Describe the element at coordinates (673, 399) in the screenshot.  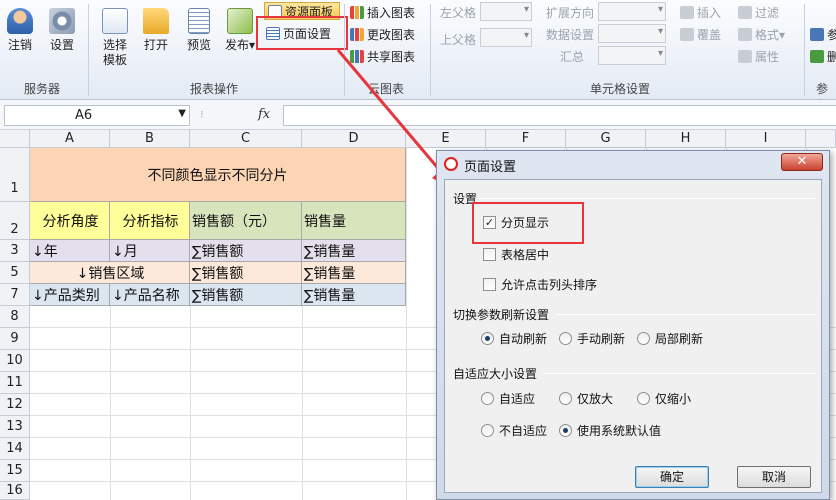
I see `radio-label: 仅缩小` at that location.